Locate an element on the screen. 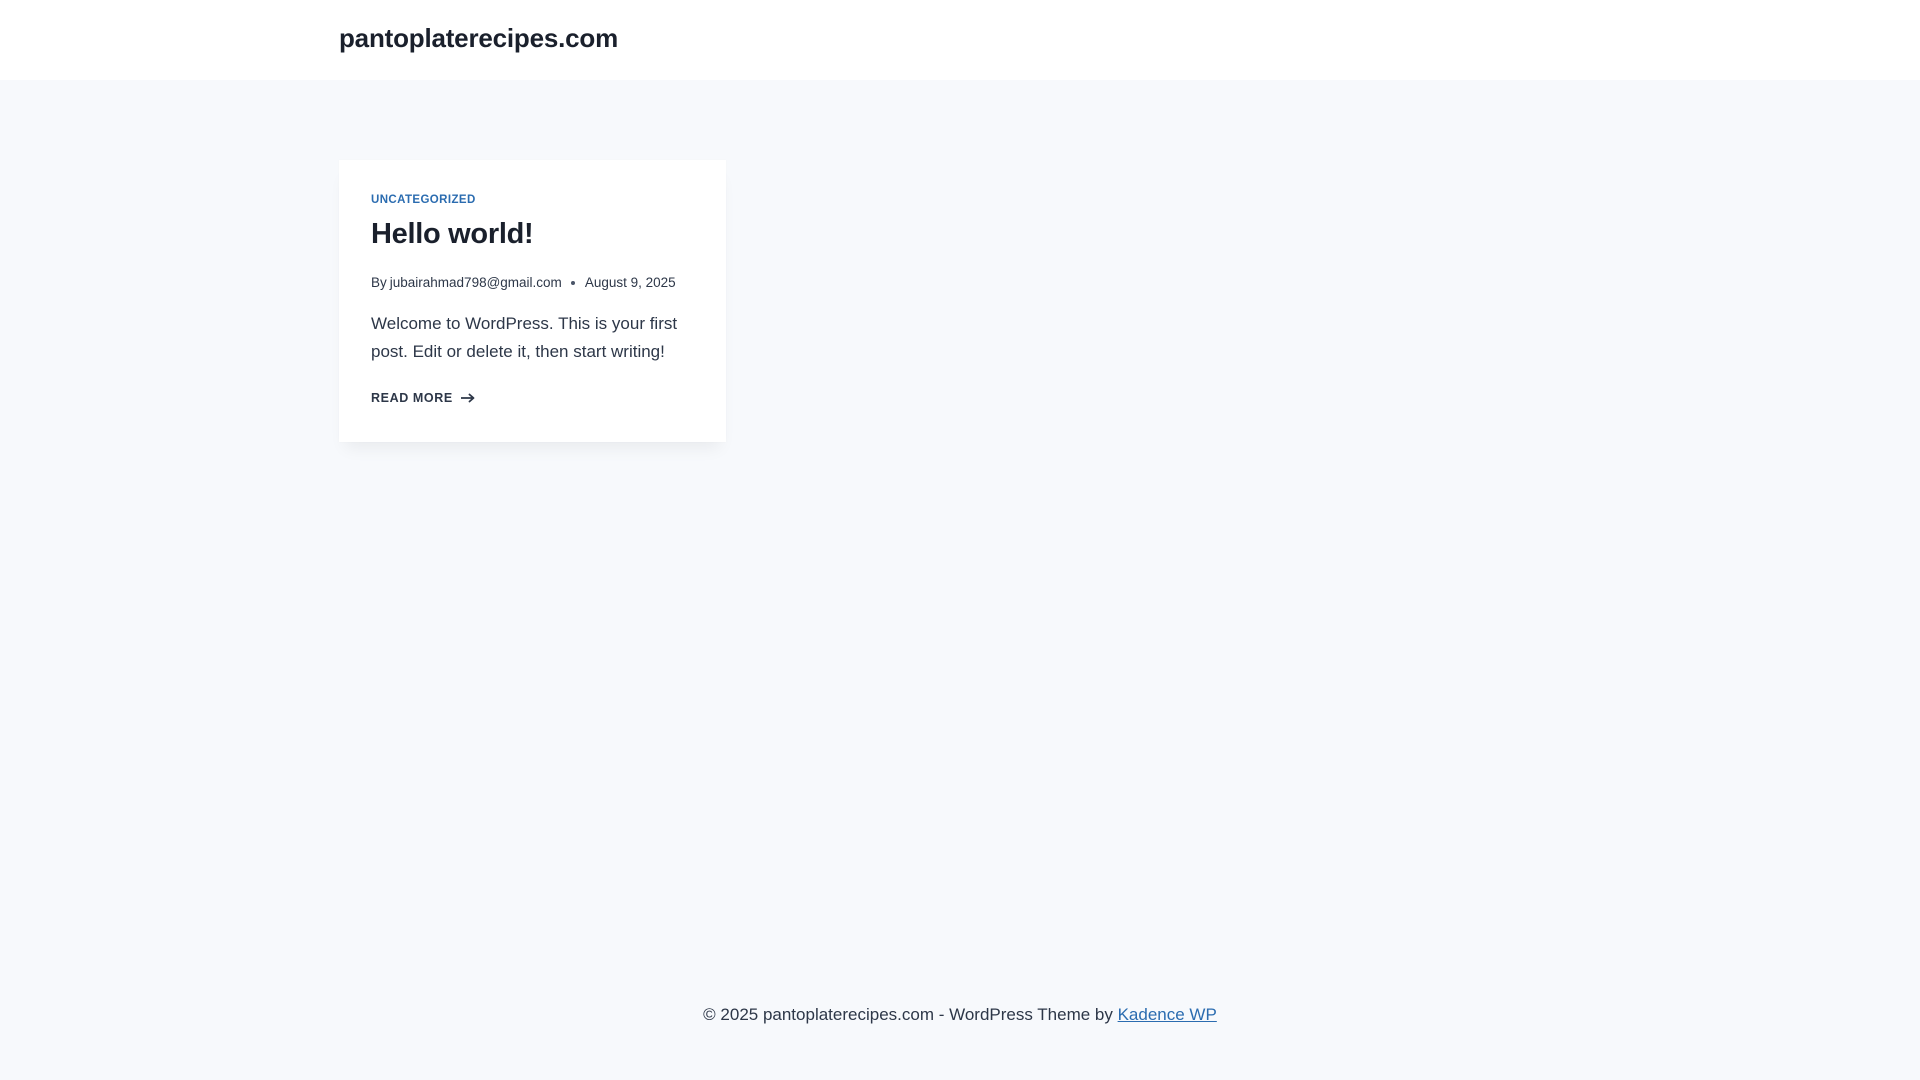 This screenshot has width=1920, height=1080. post-meta-by-label: By is located at coordinates (379, 282).